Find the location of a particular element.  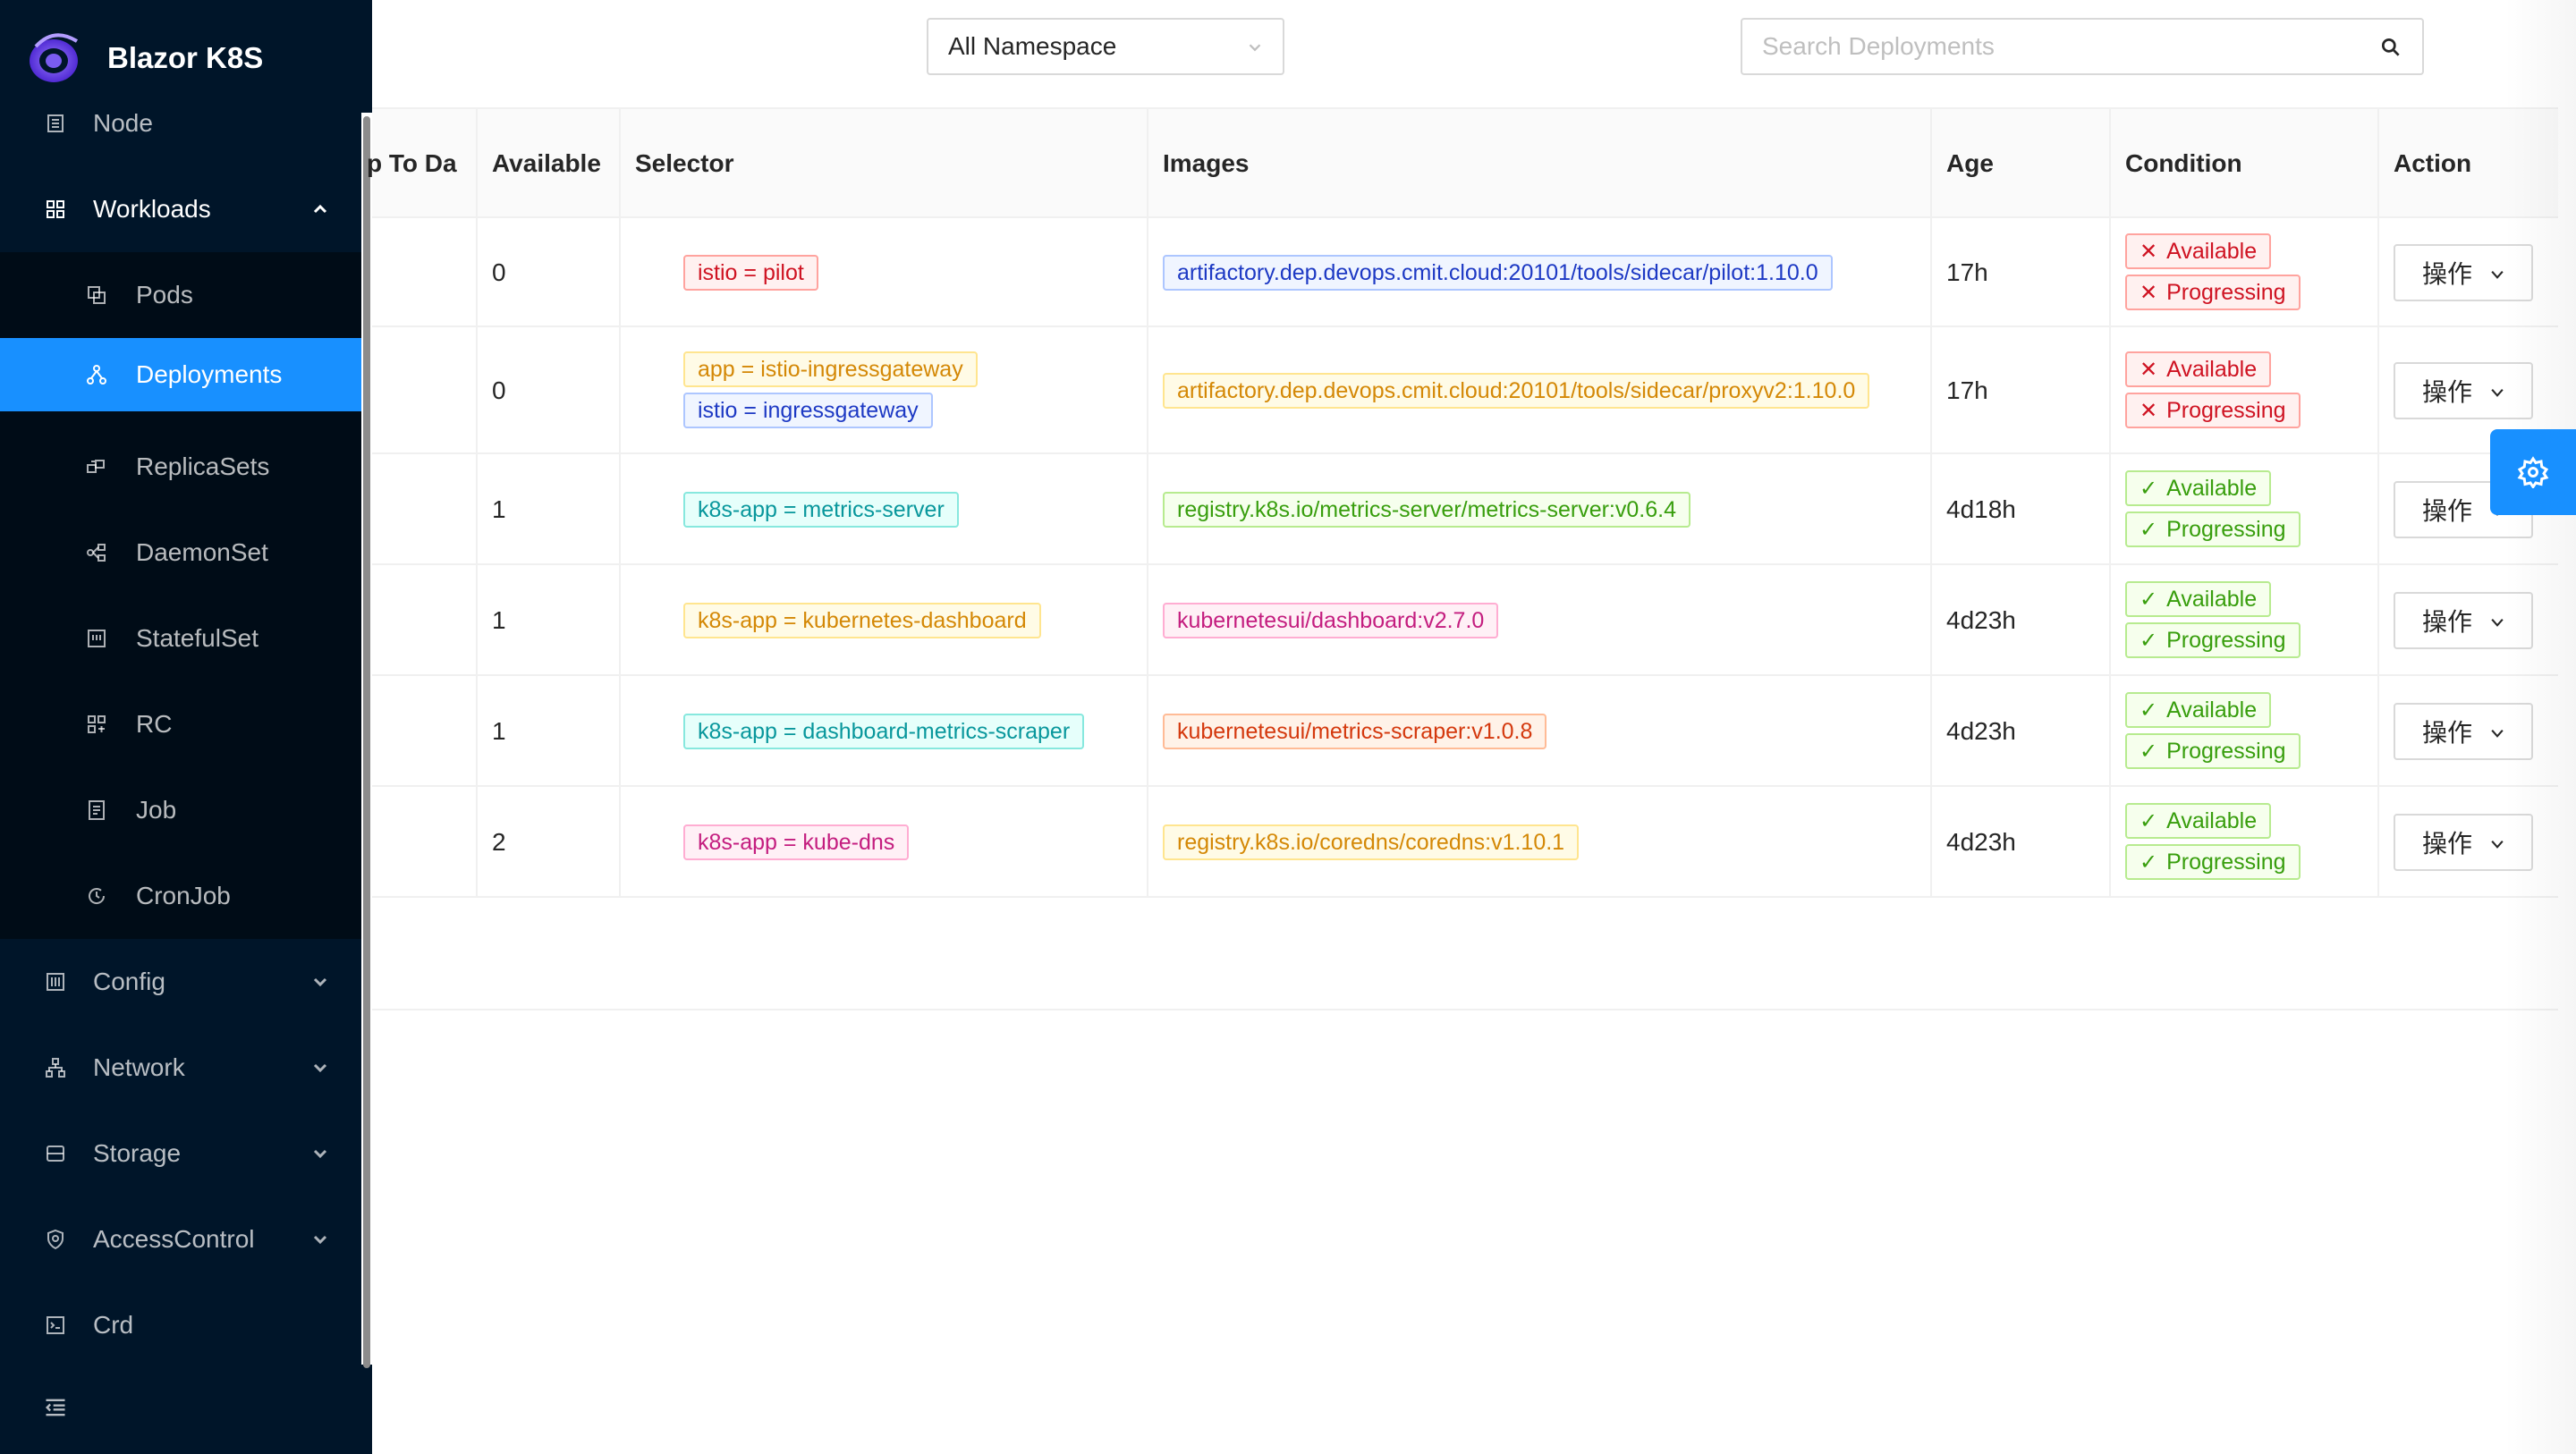

pods-icon is located at coordinates (97, 295).